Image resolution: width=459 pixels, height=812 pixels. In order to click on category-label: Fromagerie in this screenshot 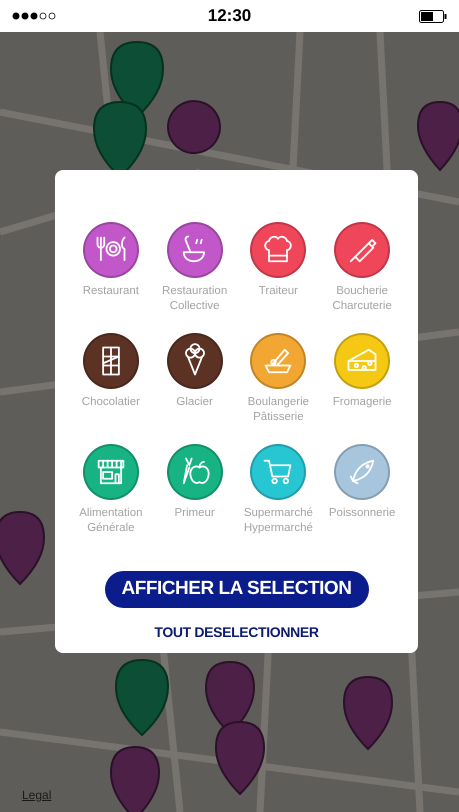, I will do `click(362, 402)`.